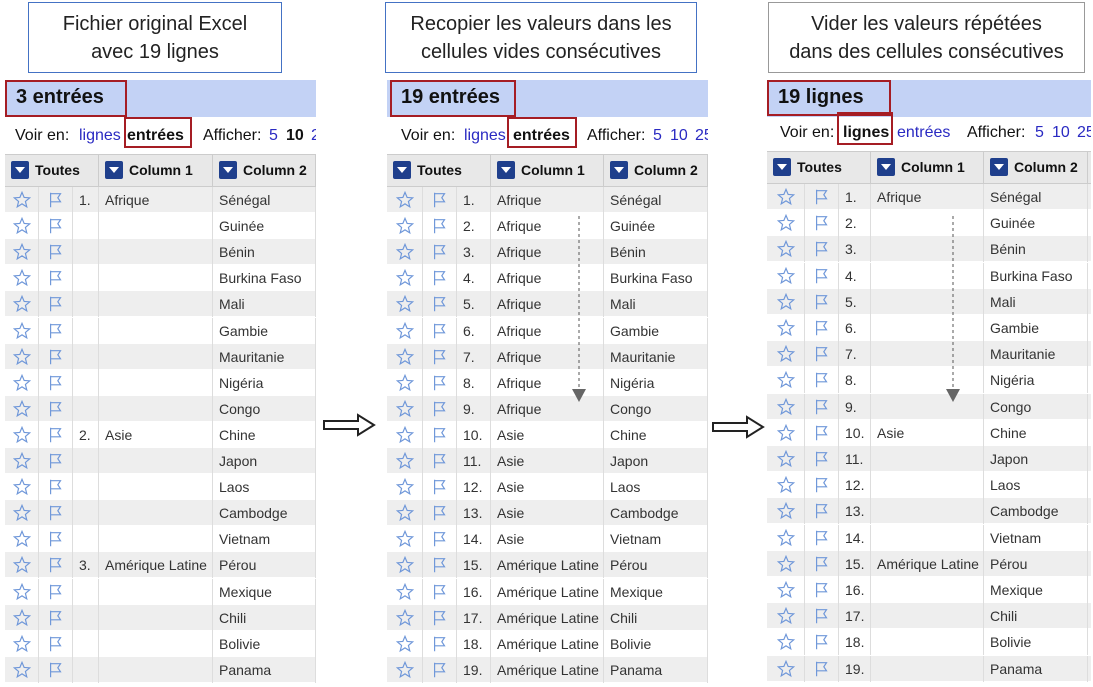 The height and width of the screenshot is (687, 1093). What do you see at coordinates (295, 136) in the screenshot?
I see `page-size-10: 10` at bounding box center [295, 136].